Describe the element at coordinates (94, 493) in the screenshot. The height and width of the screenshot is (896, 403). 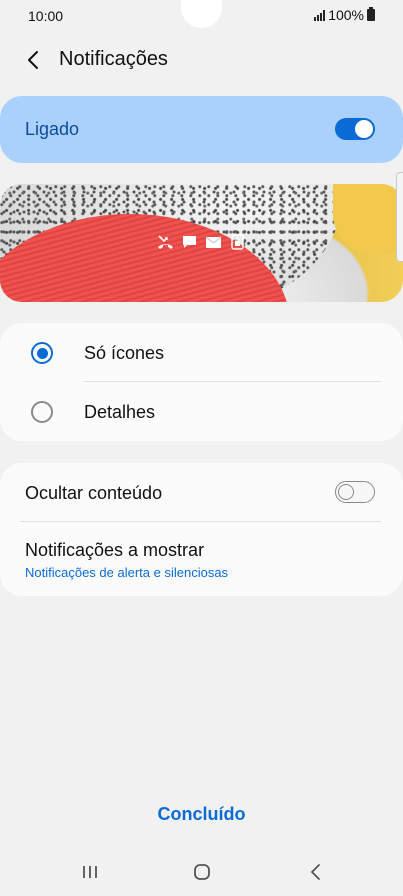
I see `hide-content-label: Ocultar conteúdo` at that location.